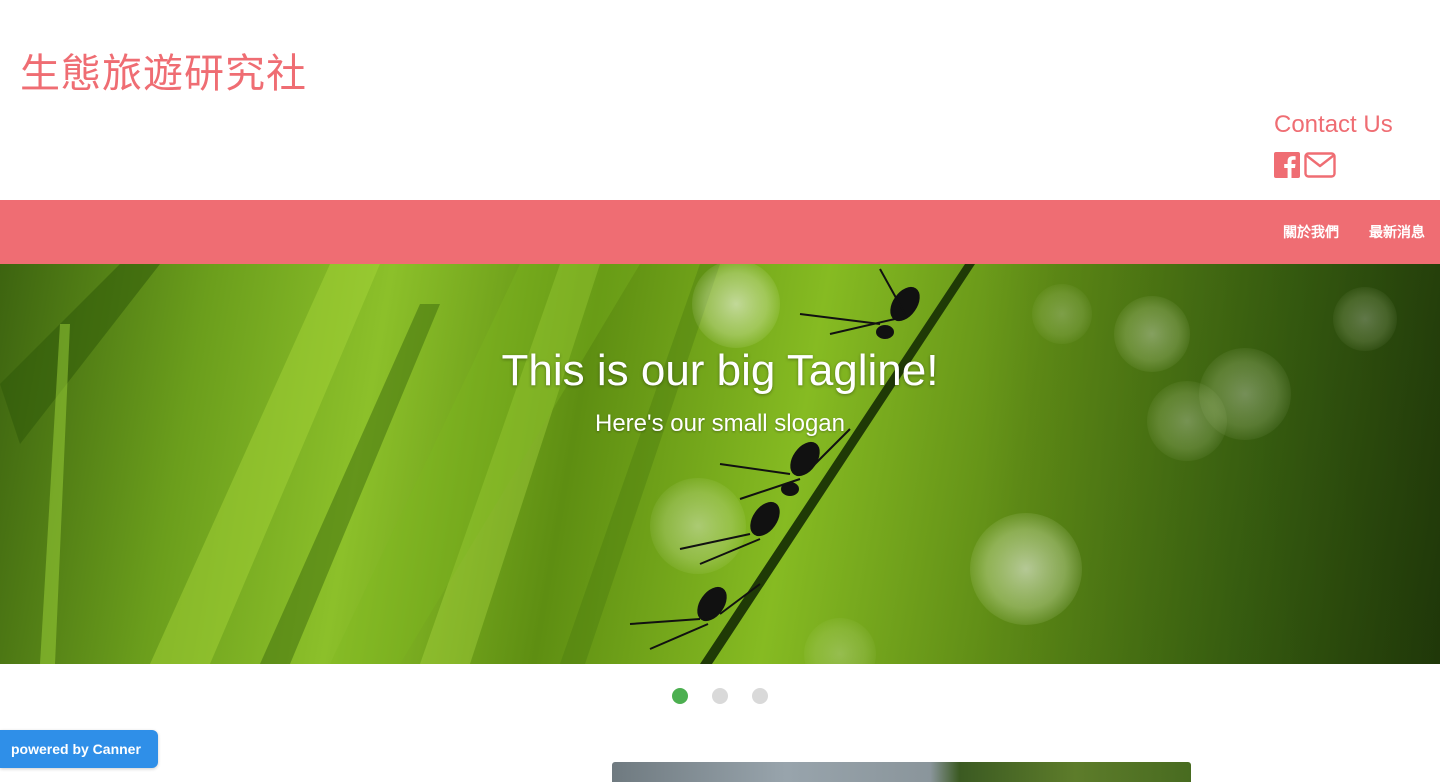 The height and width of the screenshot is (782, 1440). Describe the element at coordinates (720, 370) in the screenshot. I see `hero-tagline: This is our big Tagline!` at that location.